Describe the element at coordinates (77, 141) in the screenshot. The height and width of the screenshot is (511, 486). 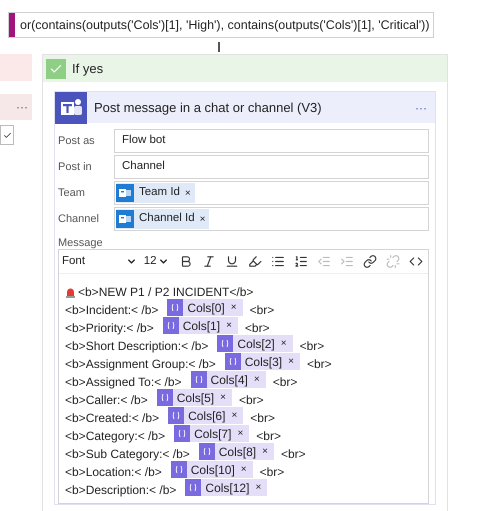
I see `field-label: Post as` at that location.